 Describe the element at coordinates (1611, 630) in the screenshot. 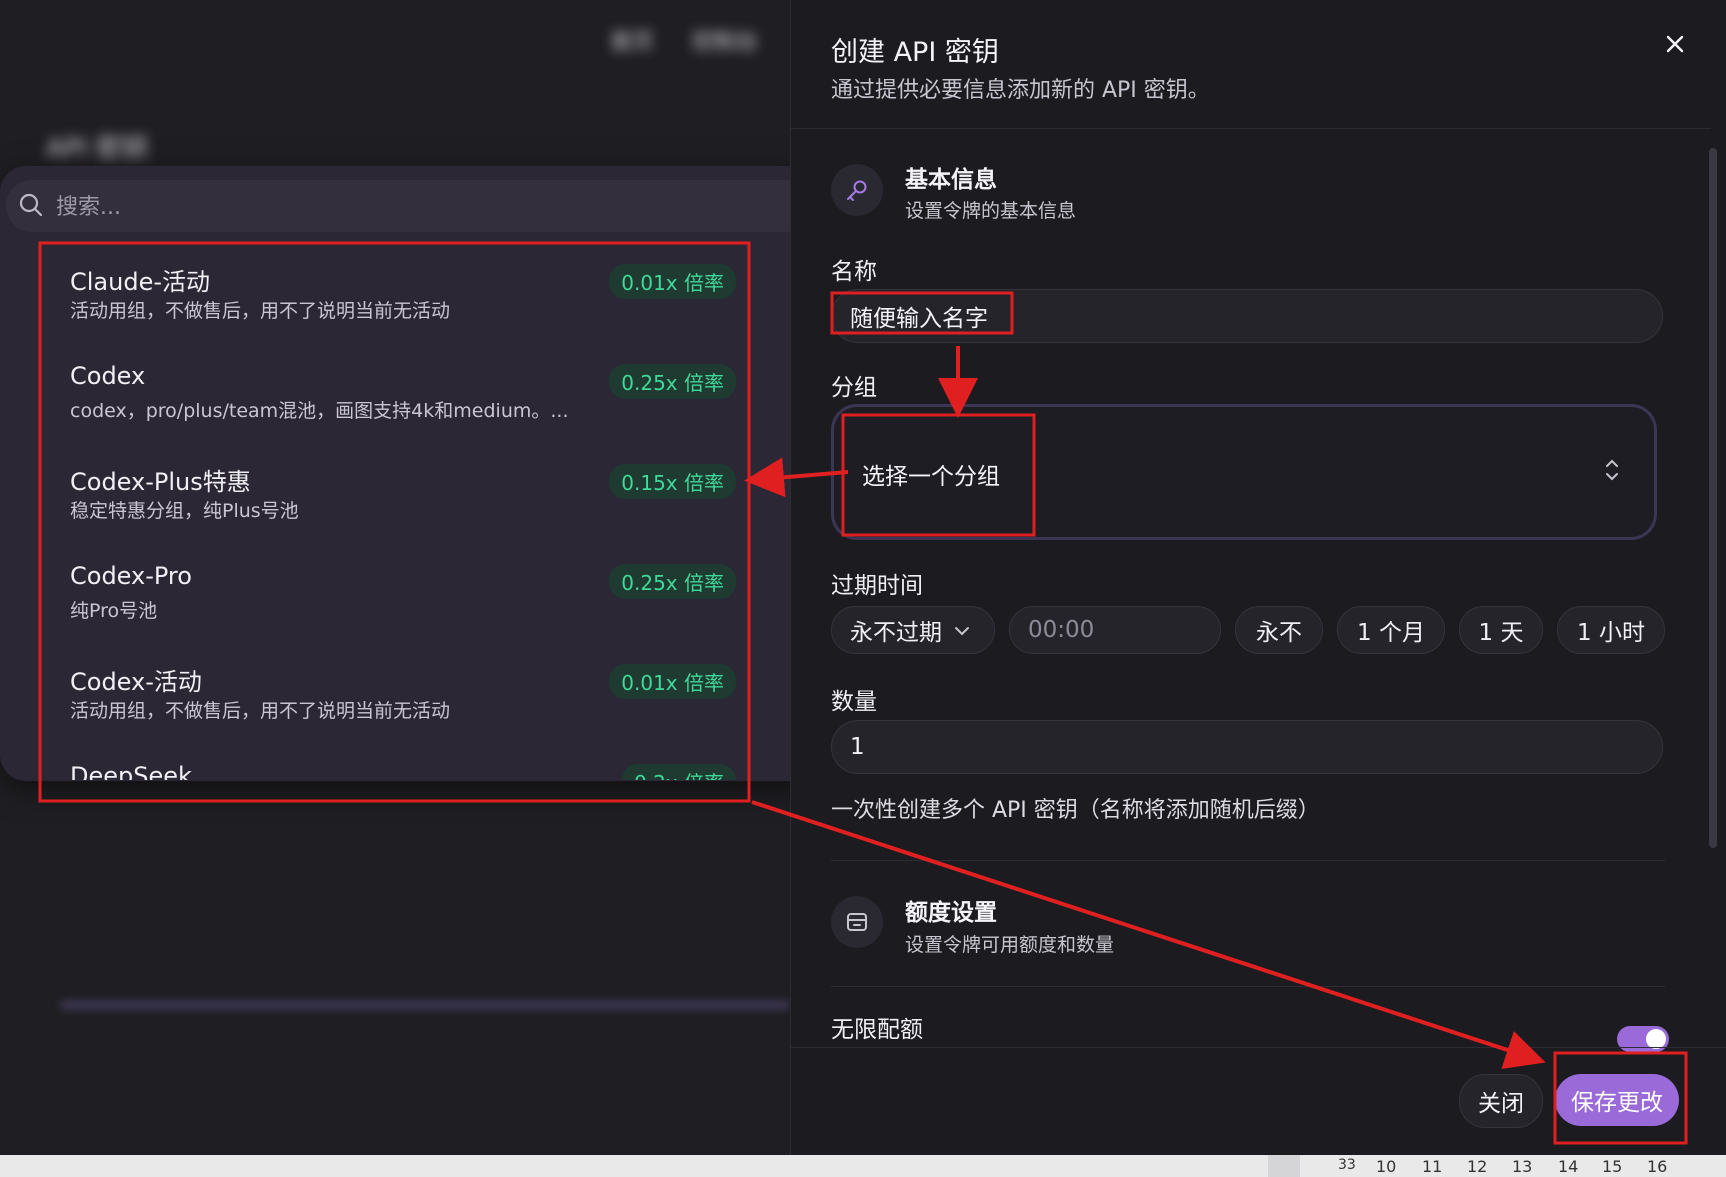

I see `expire-1hour-button: 1 小时` at that location.